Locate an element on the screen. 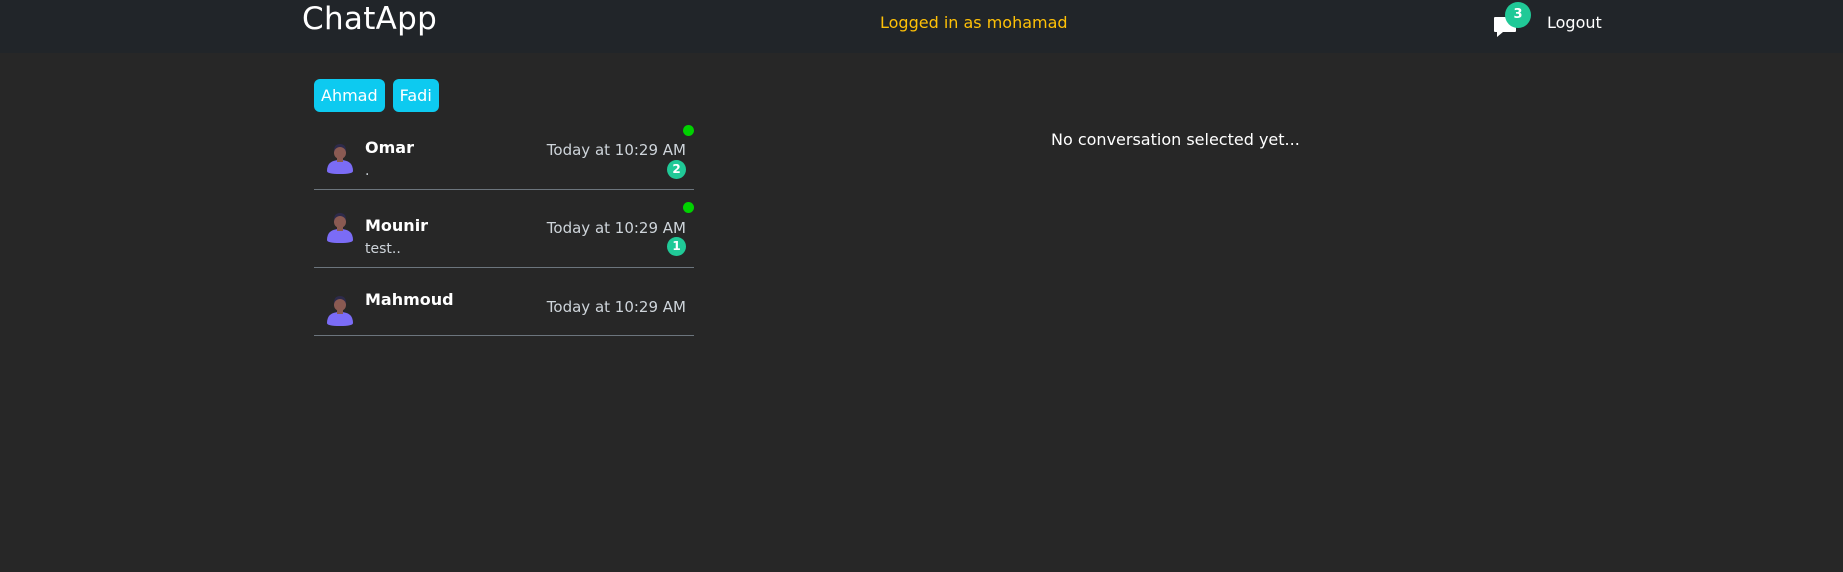 This screenshot has width=1843, height=572. conversation-preview: . is located at coordinates (367, 171).